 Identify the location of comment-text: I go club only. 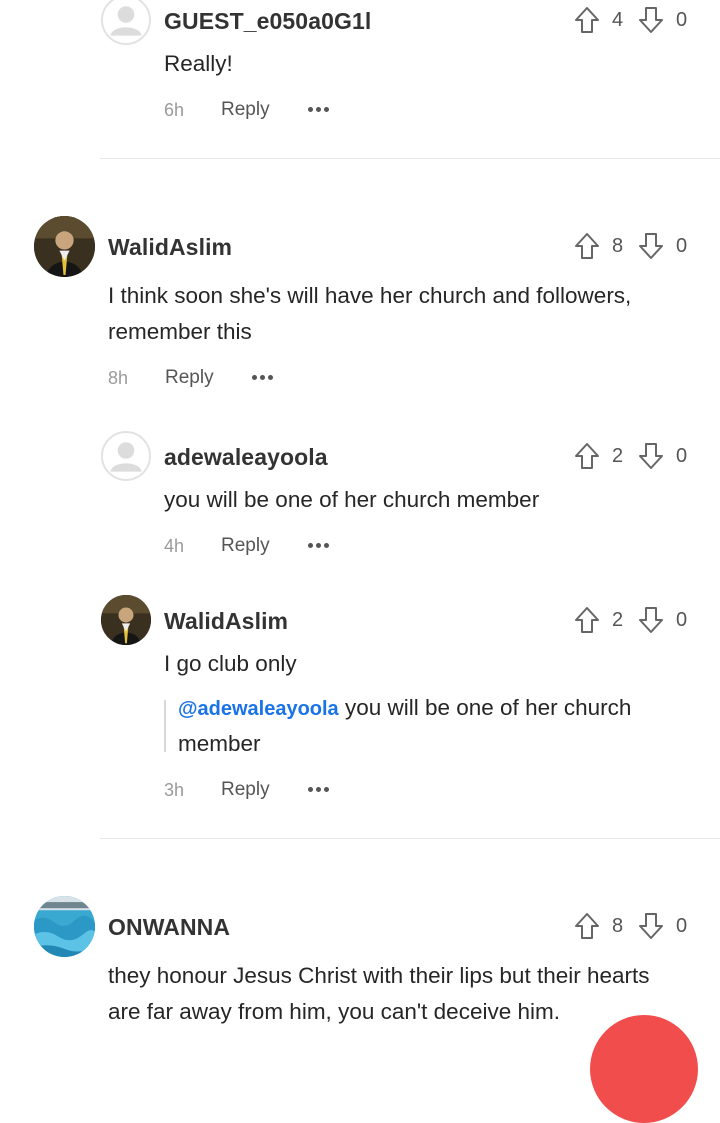
(230, 663).